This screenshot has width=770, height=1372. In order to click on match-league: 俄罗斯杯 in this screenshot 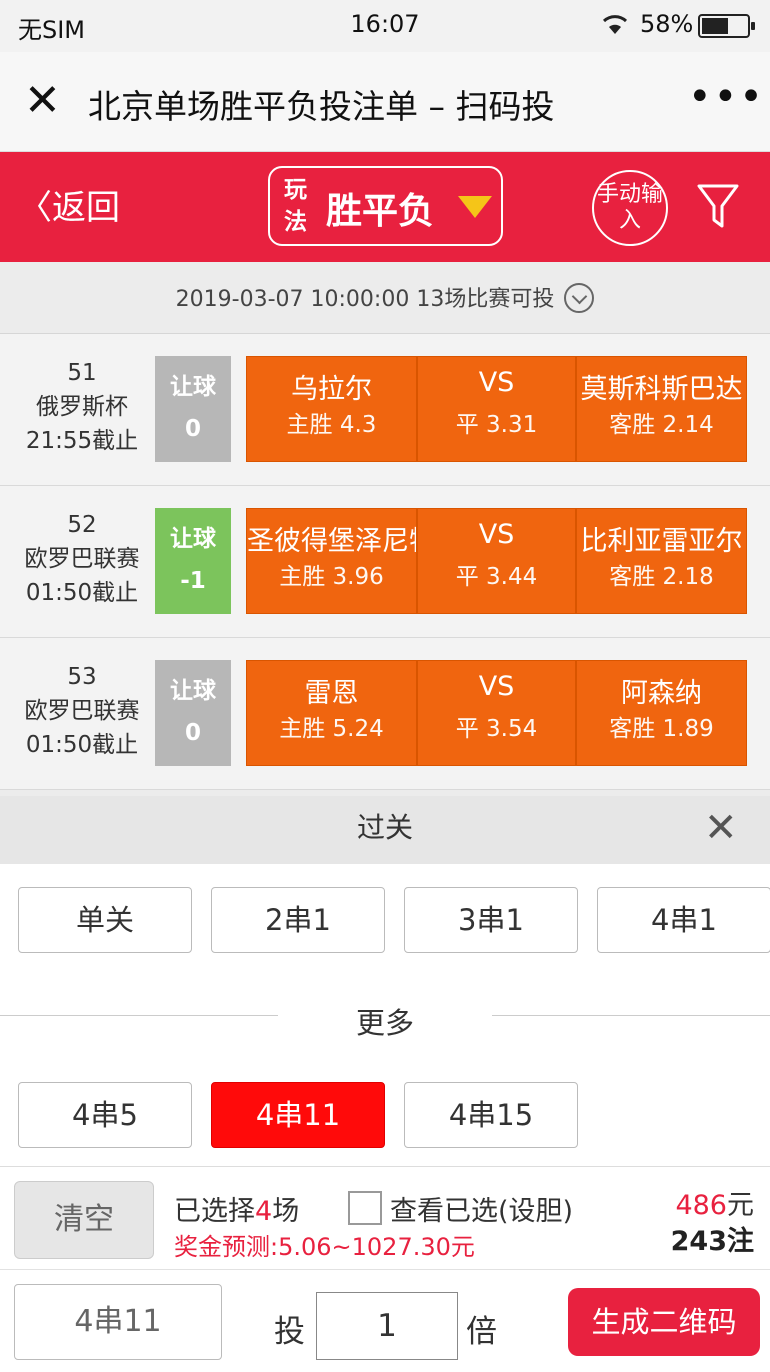, I will do `click(82, 407)`.